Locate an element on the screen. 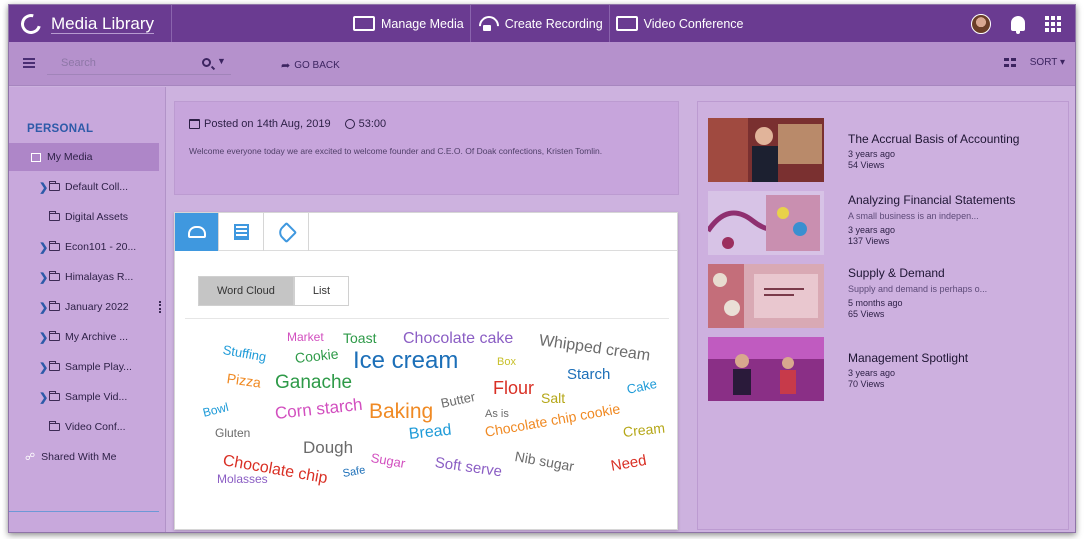 The height and width of the screenshot is (539, 1084). app-logo: Media Library is located at coordinates (90, 23).